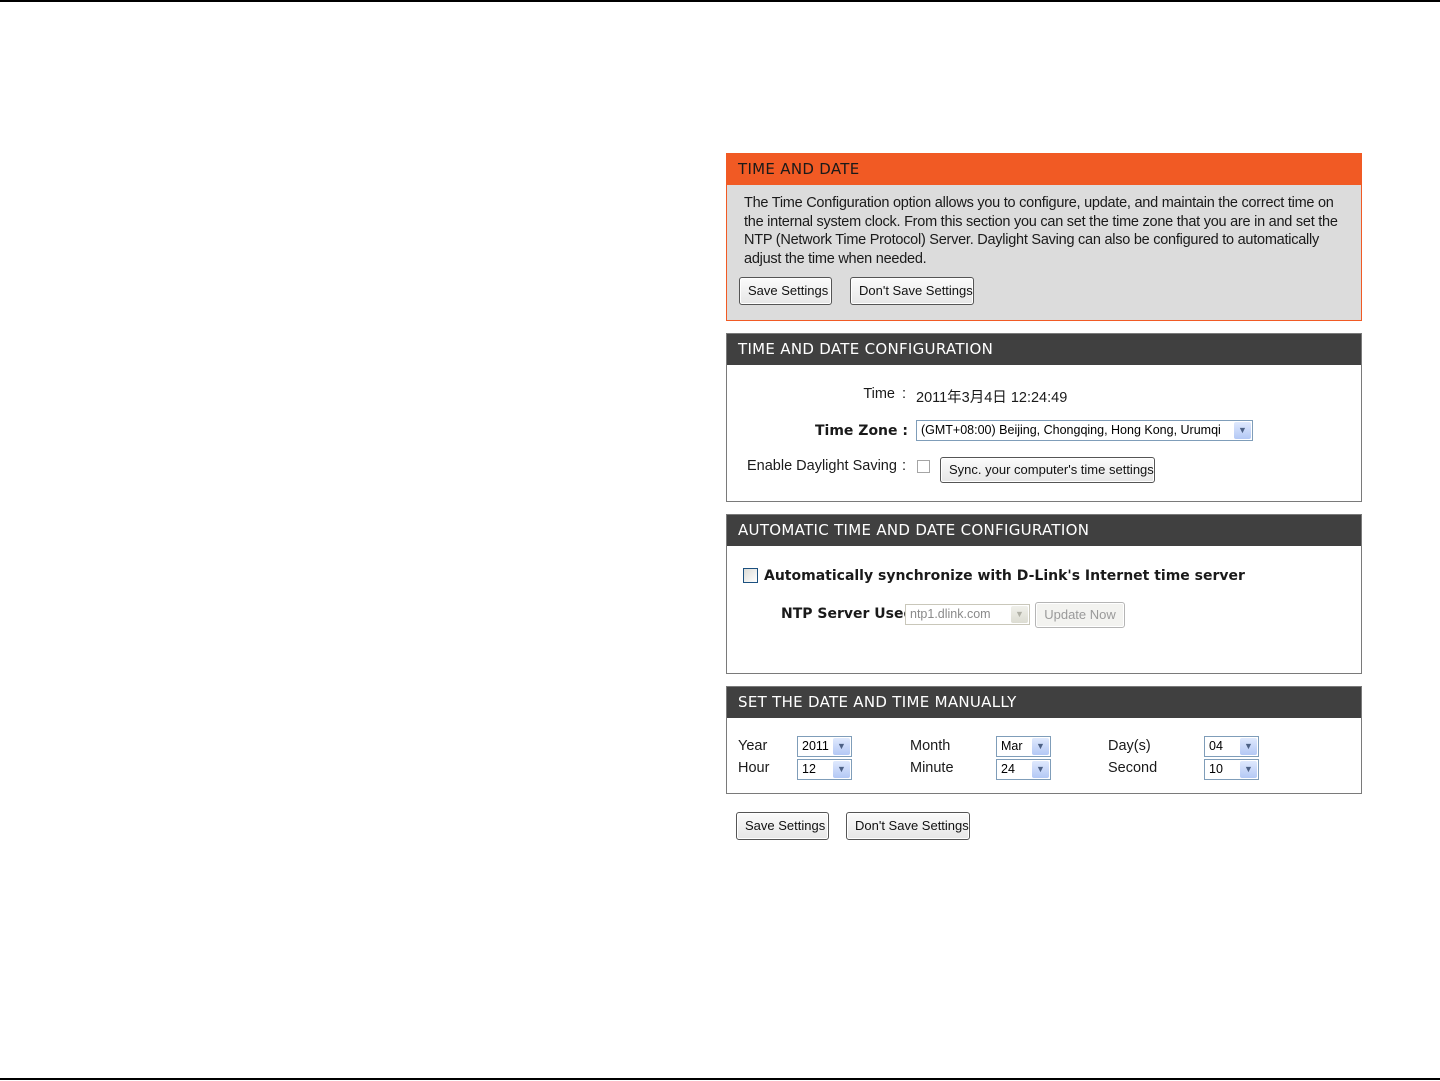 The height and width of the screenshot is (1081, 1440). What do you see at coordinates (1047, 470) in the screenshot?
I see `sync-computer-time-button: Sync. your computer's time settings` at bounding box center [1047, 470].